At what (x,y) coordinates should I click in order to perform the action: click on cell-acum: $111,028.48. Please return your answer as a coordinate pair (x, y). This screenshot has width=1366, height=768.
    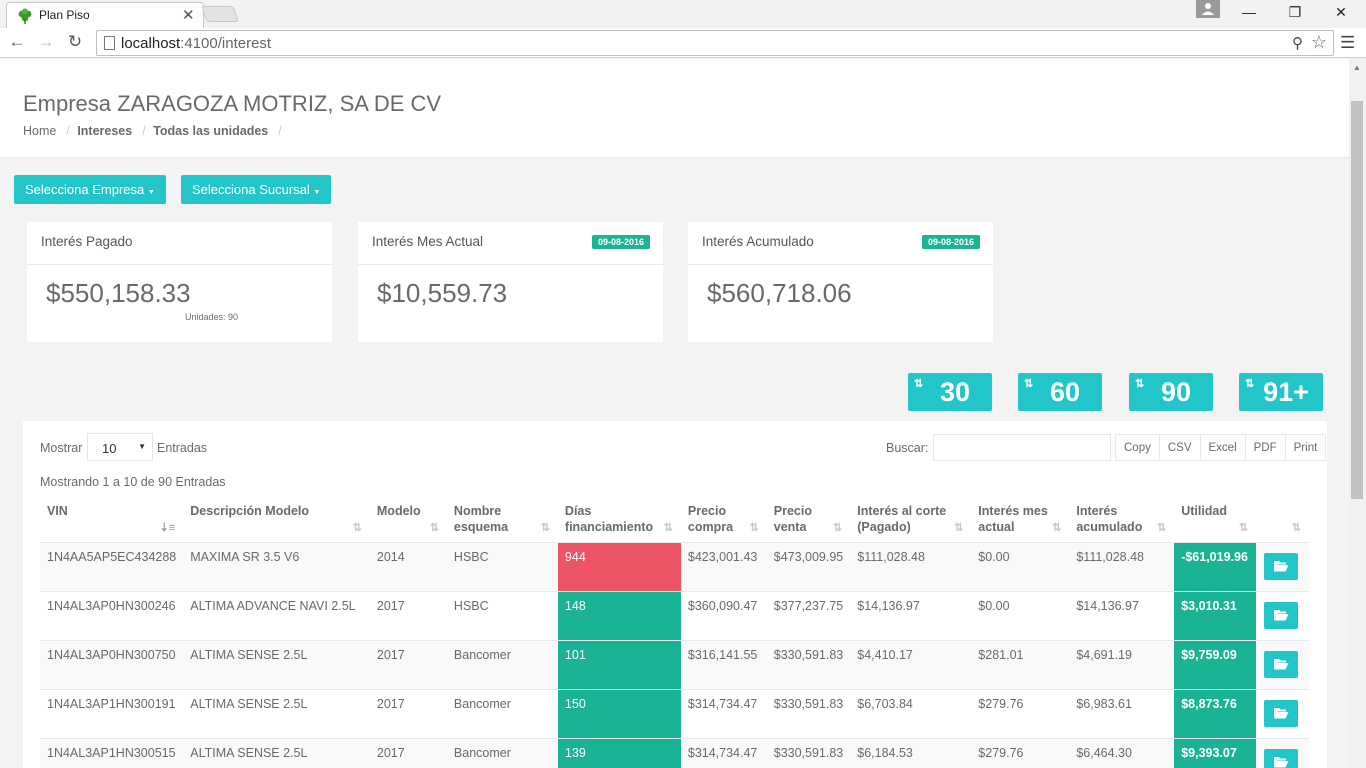
    Looking at the image, I should click on (1122, 567).